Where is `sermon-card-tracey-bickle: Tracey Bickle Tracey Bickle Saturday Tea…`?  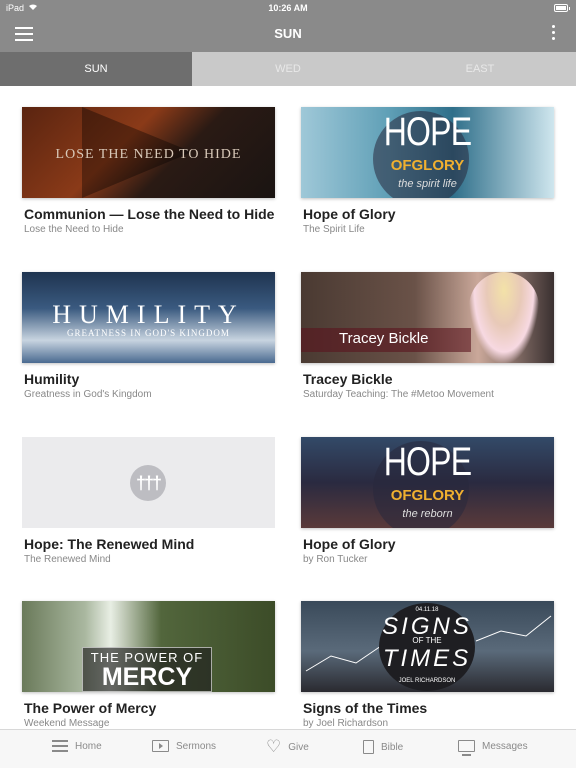
sermon-card-tracey-bickle: Tracey Bickle Tracey Bickle Saturday Tea… is located at coordinates (427, 336).